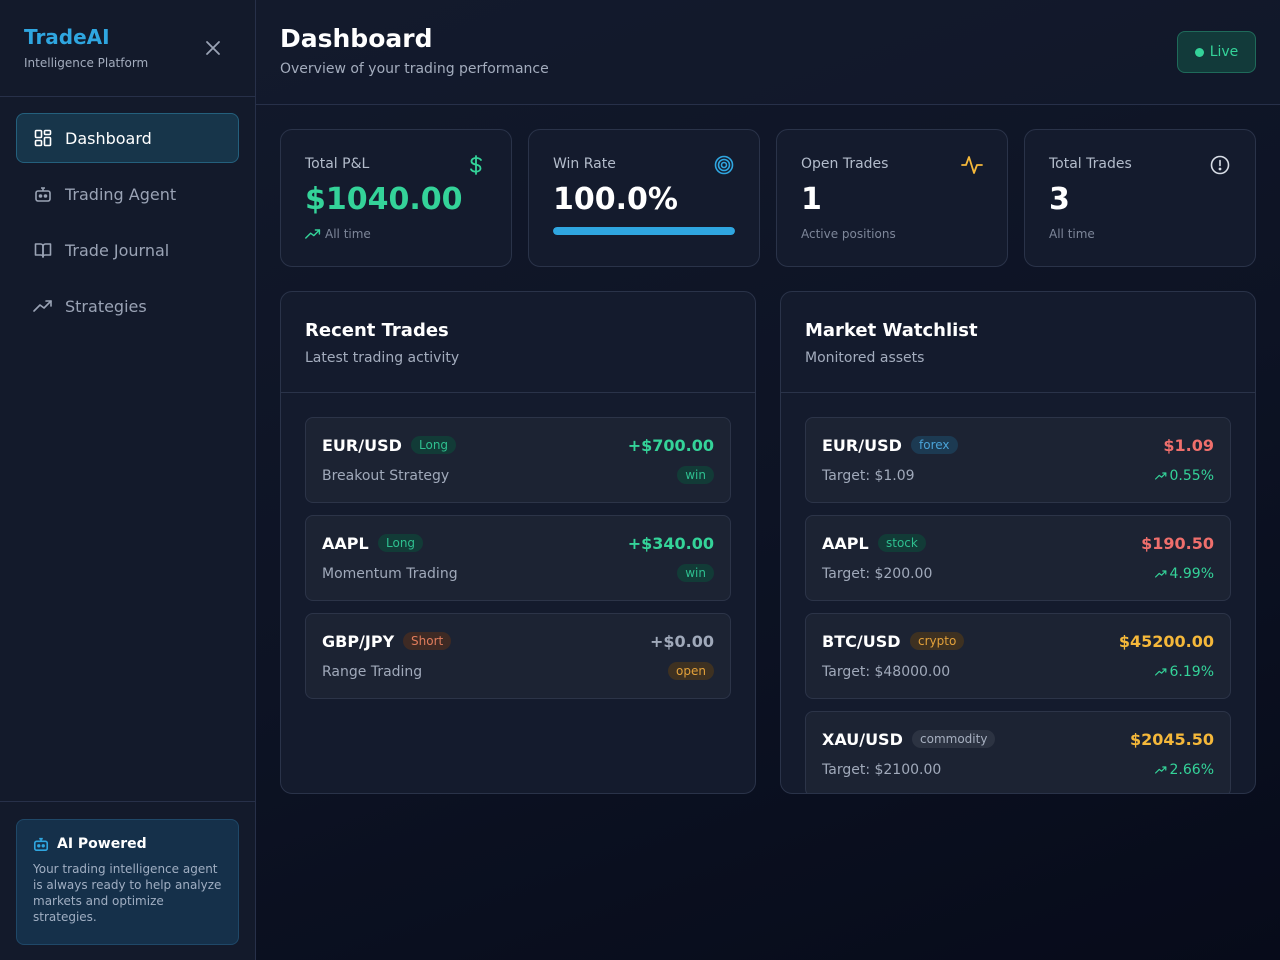  I want to click on trade-strategy: Breakout Strategy, so click(386, 476).